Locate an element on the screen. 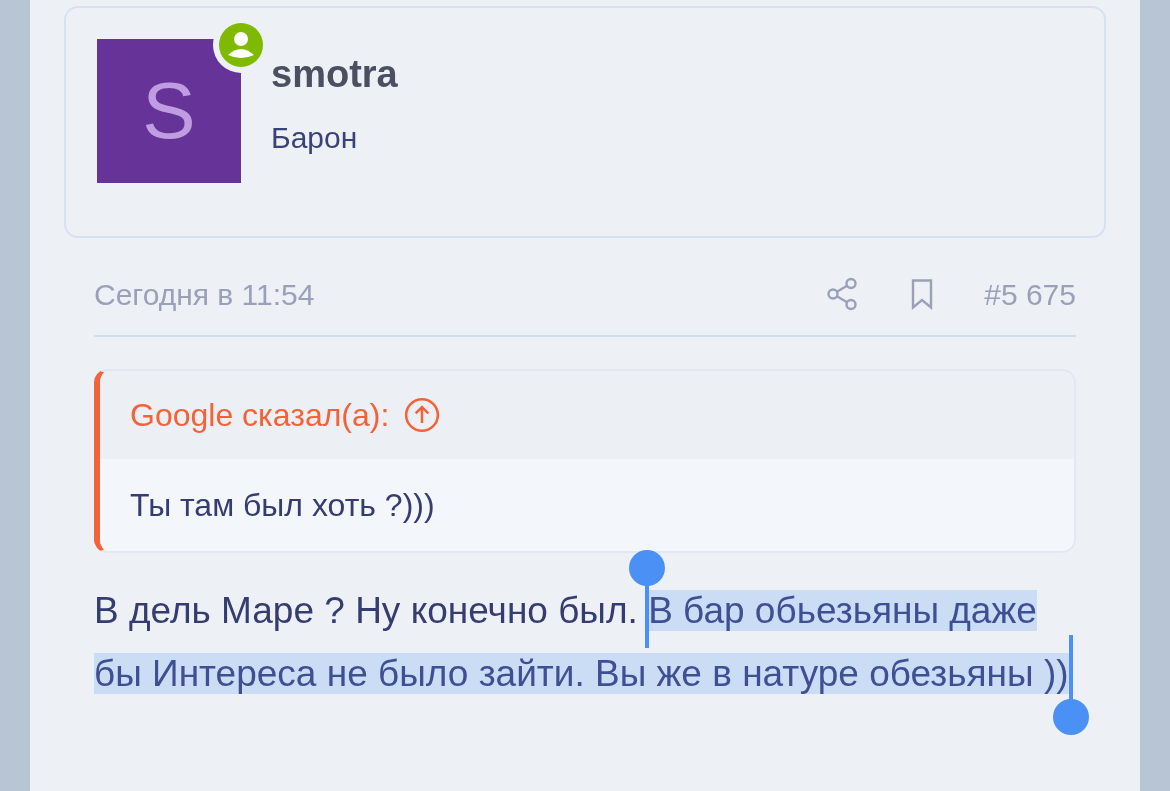 Image resolution: width=1170 pixels, height=791 pixels. arrow-up-circle-icon is located at coordinates (422, 415).